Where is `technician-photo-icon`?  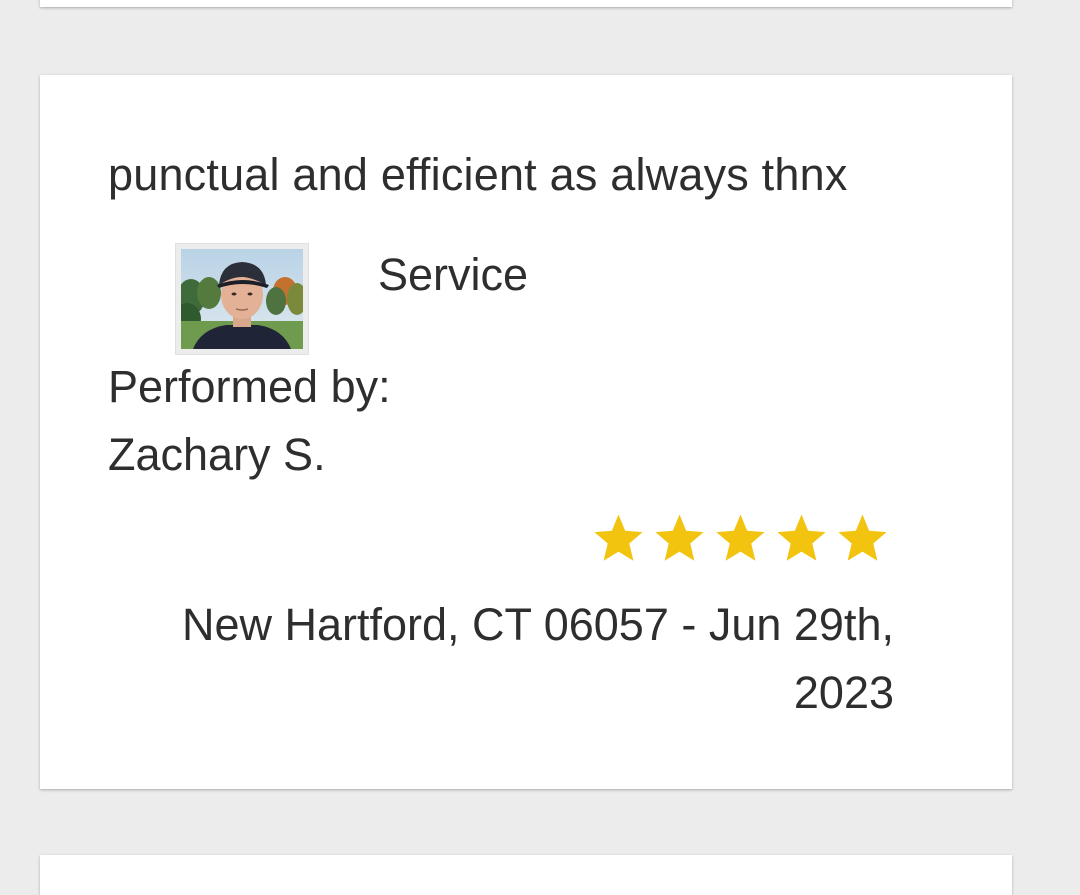 technician-photo-icon is located at coordinates (242, 299).